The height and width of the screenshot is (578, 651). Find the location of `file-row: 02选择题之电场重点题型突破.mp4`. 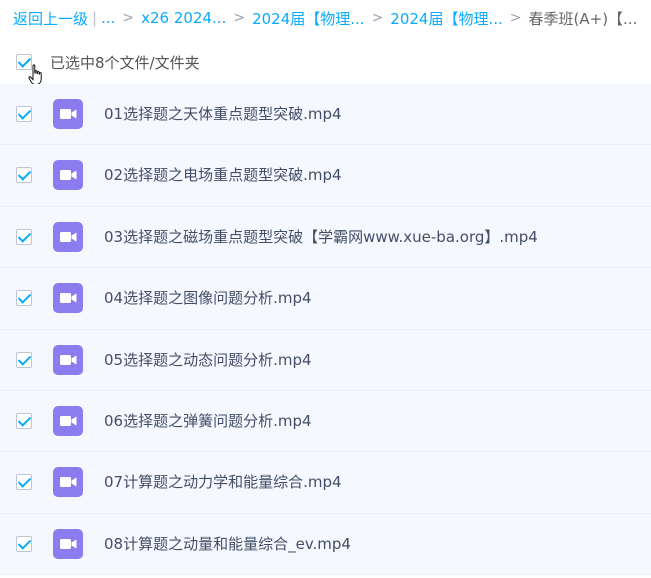

file-row: 02选择题之电场重点题型突破.mp4 is located at coordinates (325, 176).